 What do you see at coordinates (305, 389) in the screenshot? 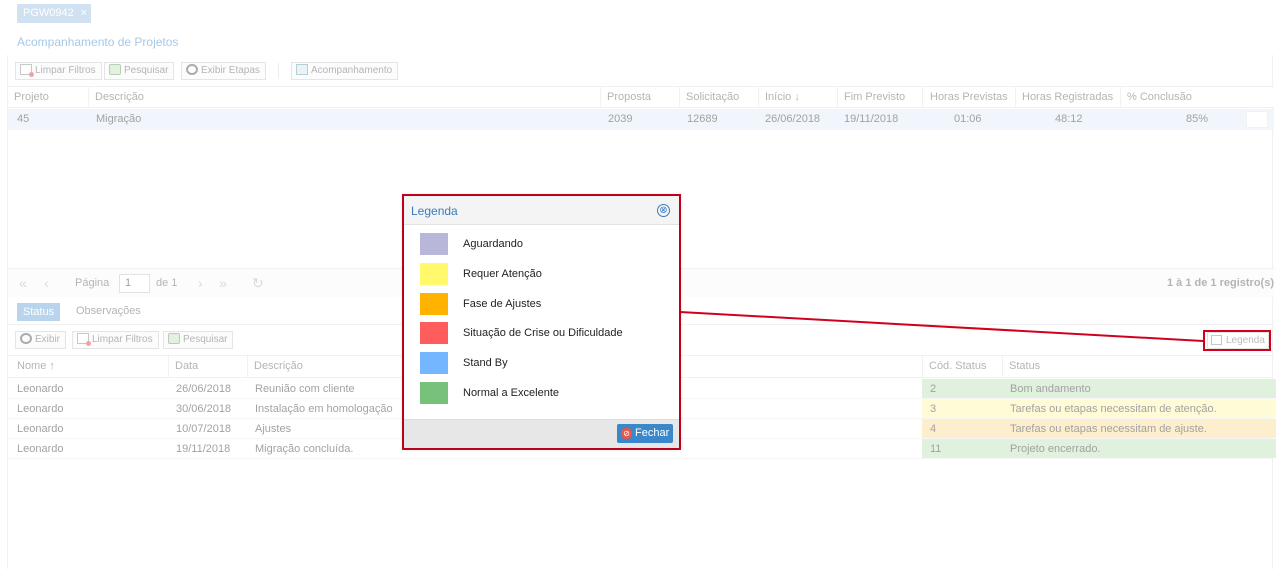
I see `cell-descricao: Reunião com cliente` at bounding box center [305, 389].